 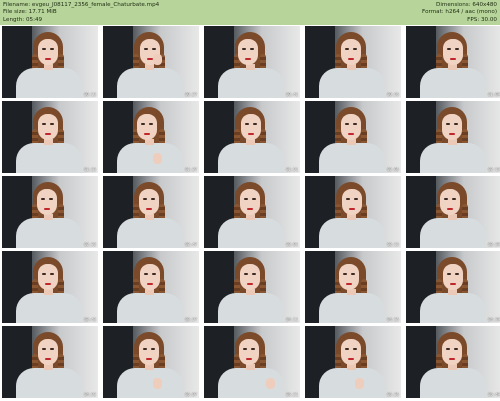 I want to click on timestamp-label: 01:23, so click(x=89, y=169).